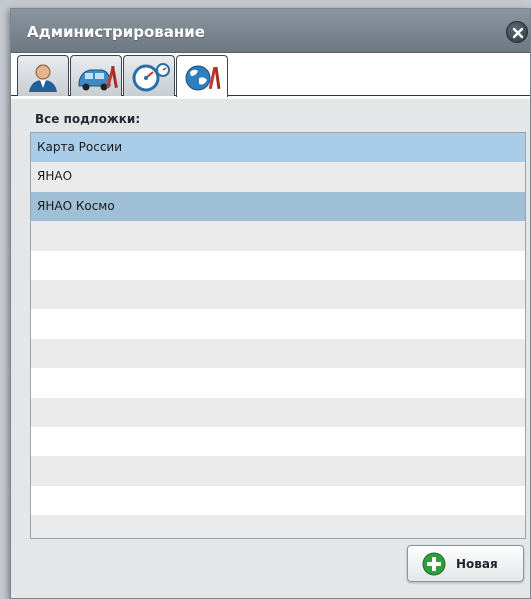 The width and height of the screenshot is (531, 599). I want to click on window-titlebar: Администрирование, so click(270, 31).